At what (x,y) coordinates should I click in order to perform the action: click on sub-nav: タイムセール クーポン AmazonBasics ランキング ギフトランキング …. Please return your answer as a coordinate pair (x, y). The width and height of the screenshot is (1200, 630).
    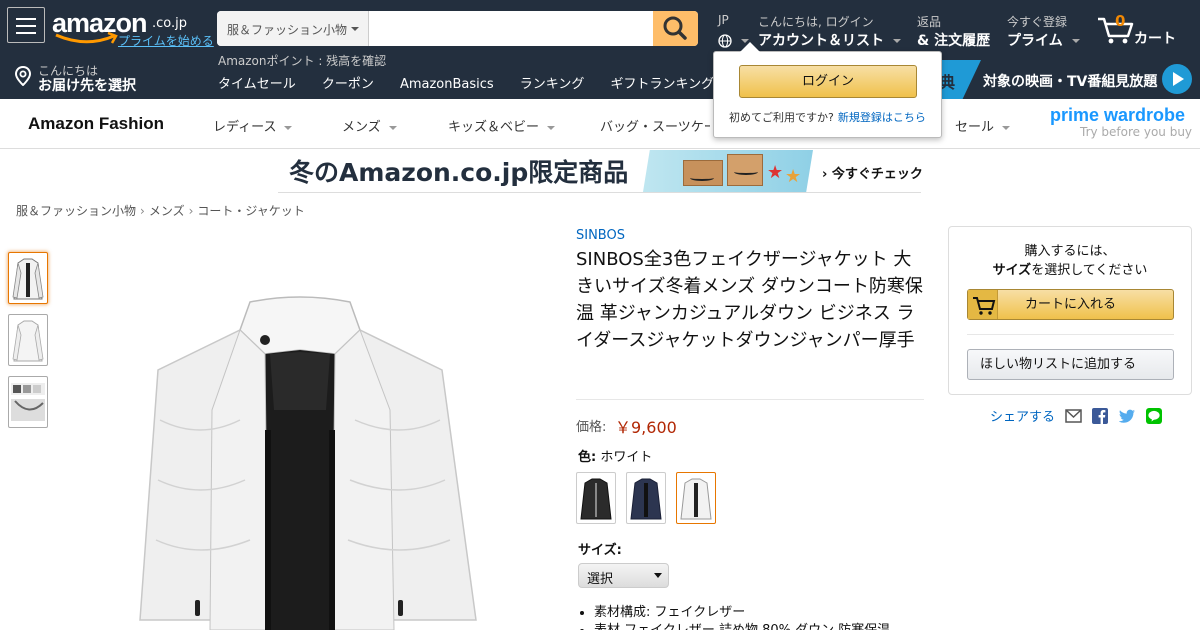
    Looking at the image, I should click on (496, 82).